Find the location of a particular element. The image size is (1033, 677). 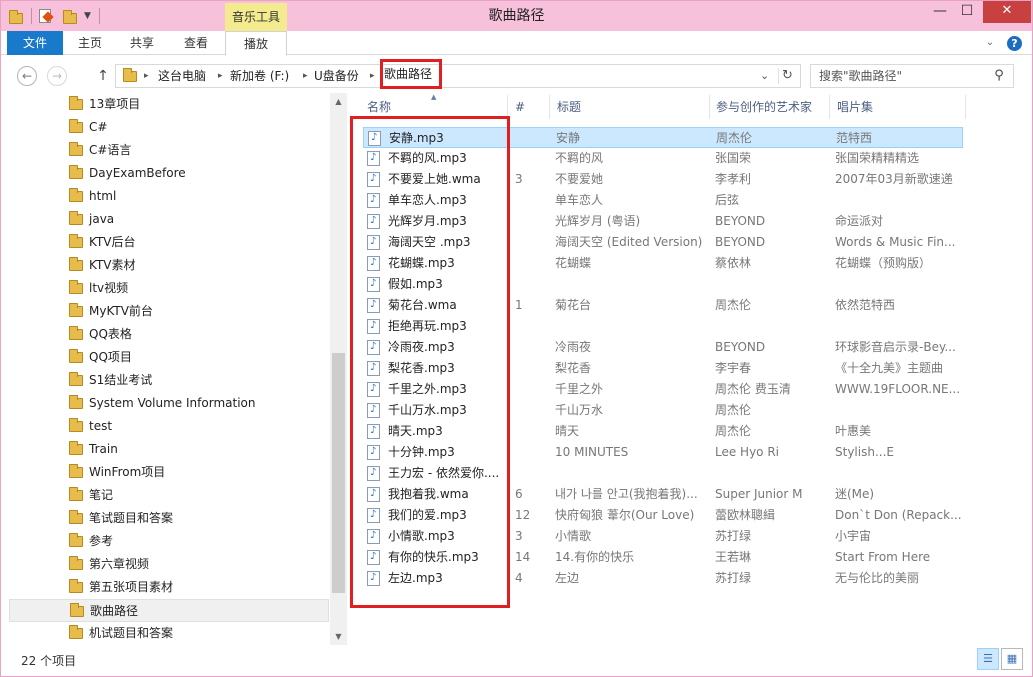

breadcrumb-usb-backup: U盘备份 is located at coordinates (336, 76).